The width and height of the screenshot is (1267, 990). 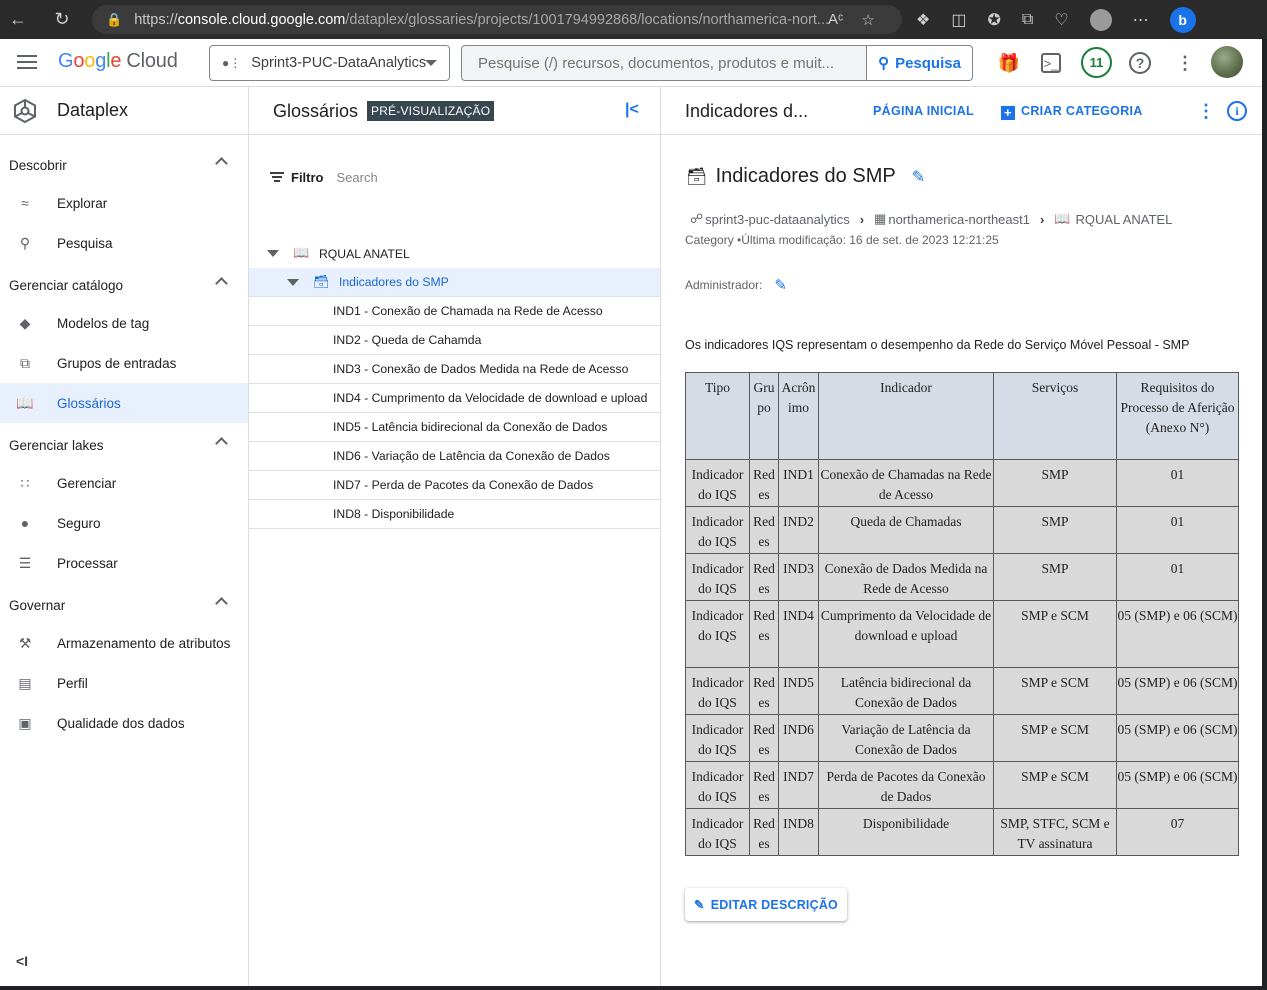 I want to click on extensions-icon: ❖, so click(x=923, y=20).